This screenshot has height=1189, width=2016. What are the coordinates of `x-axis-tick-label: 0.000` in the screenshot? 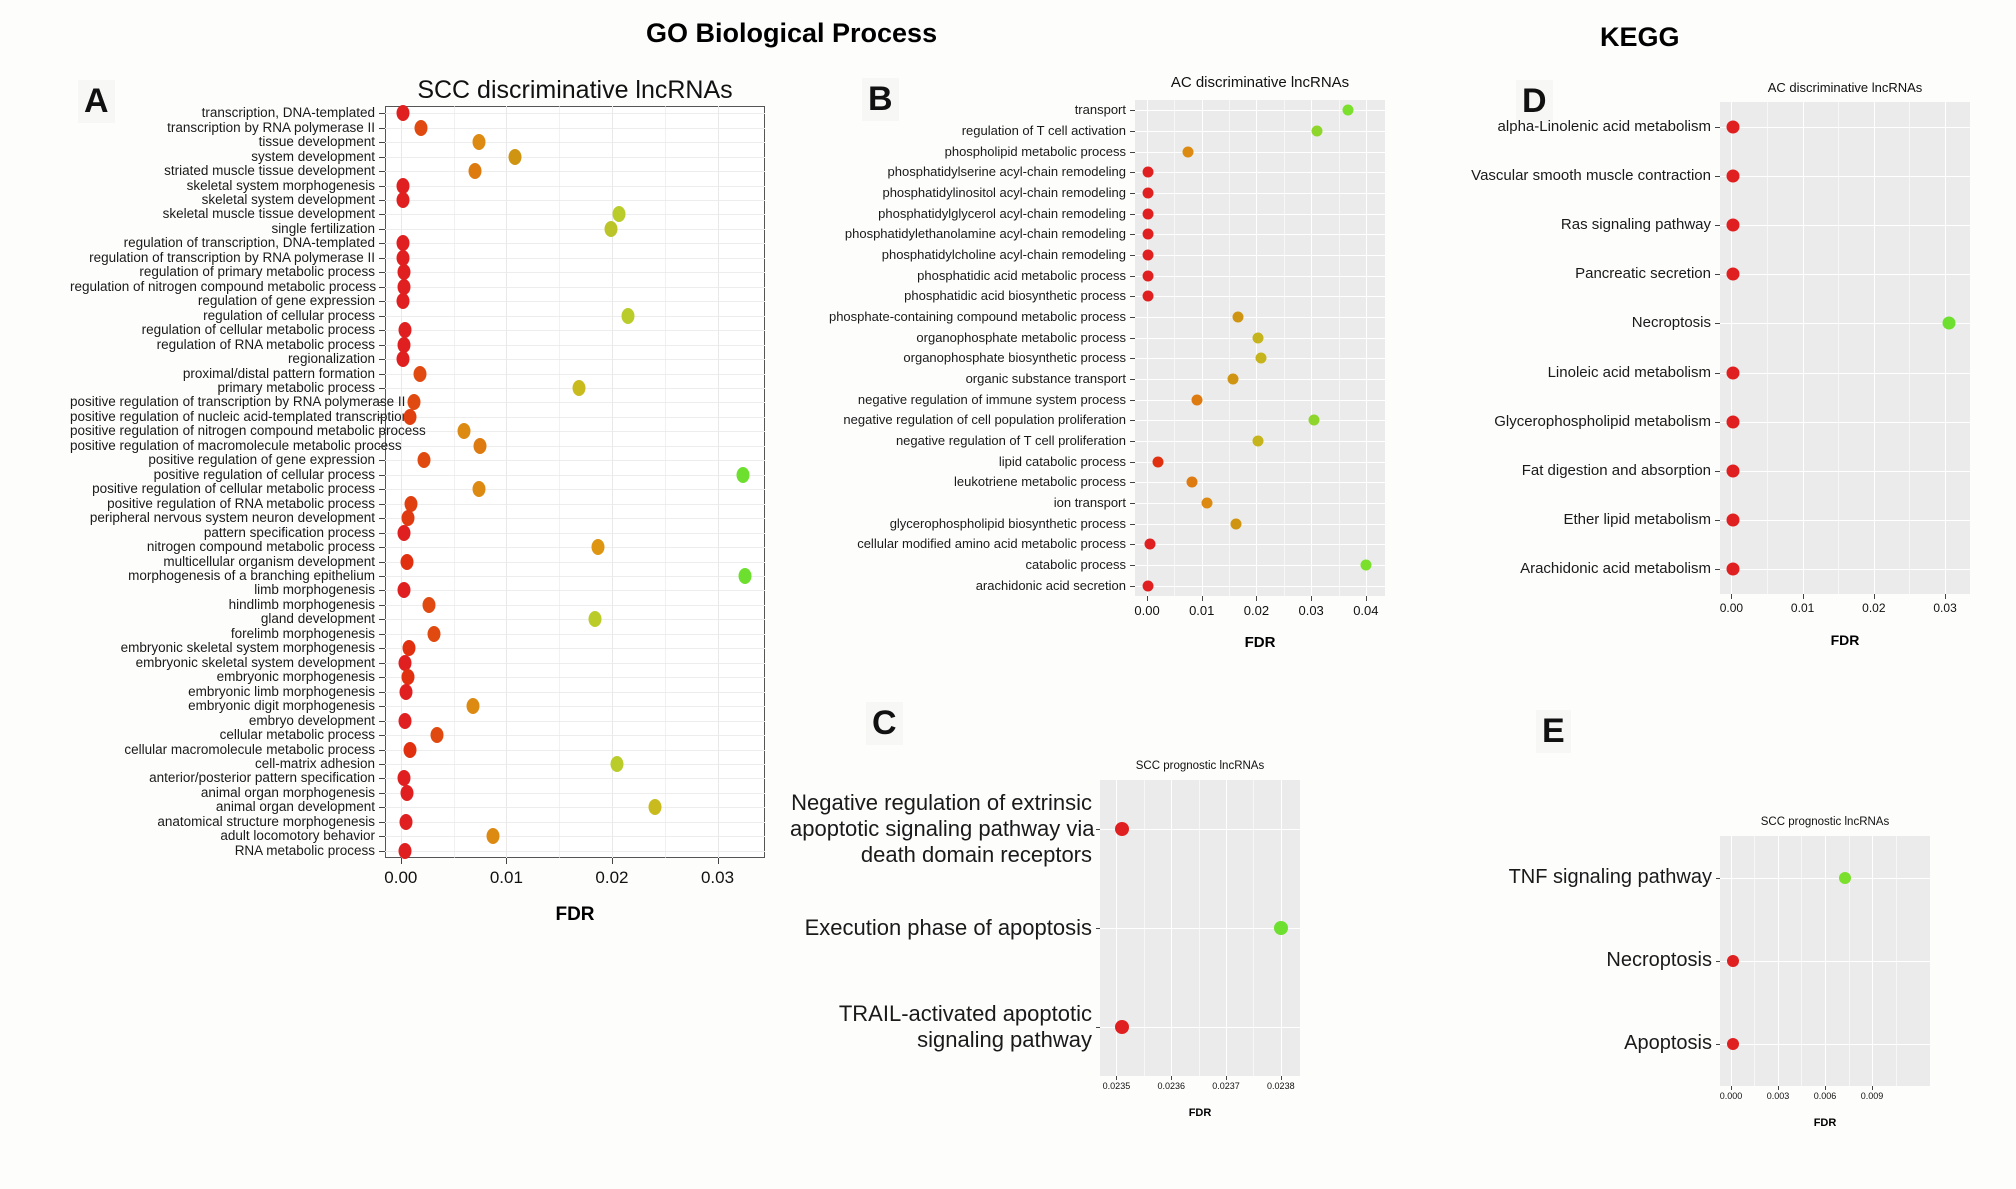 It's located at (1731, 1096).